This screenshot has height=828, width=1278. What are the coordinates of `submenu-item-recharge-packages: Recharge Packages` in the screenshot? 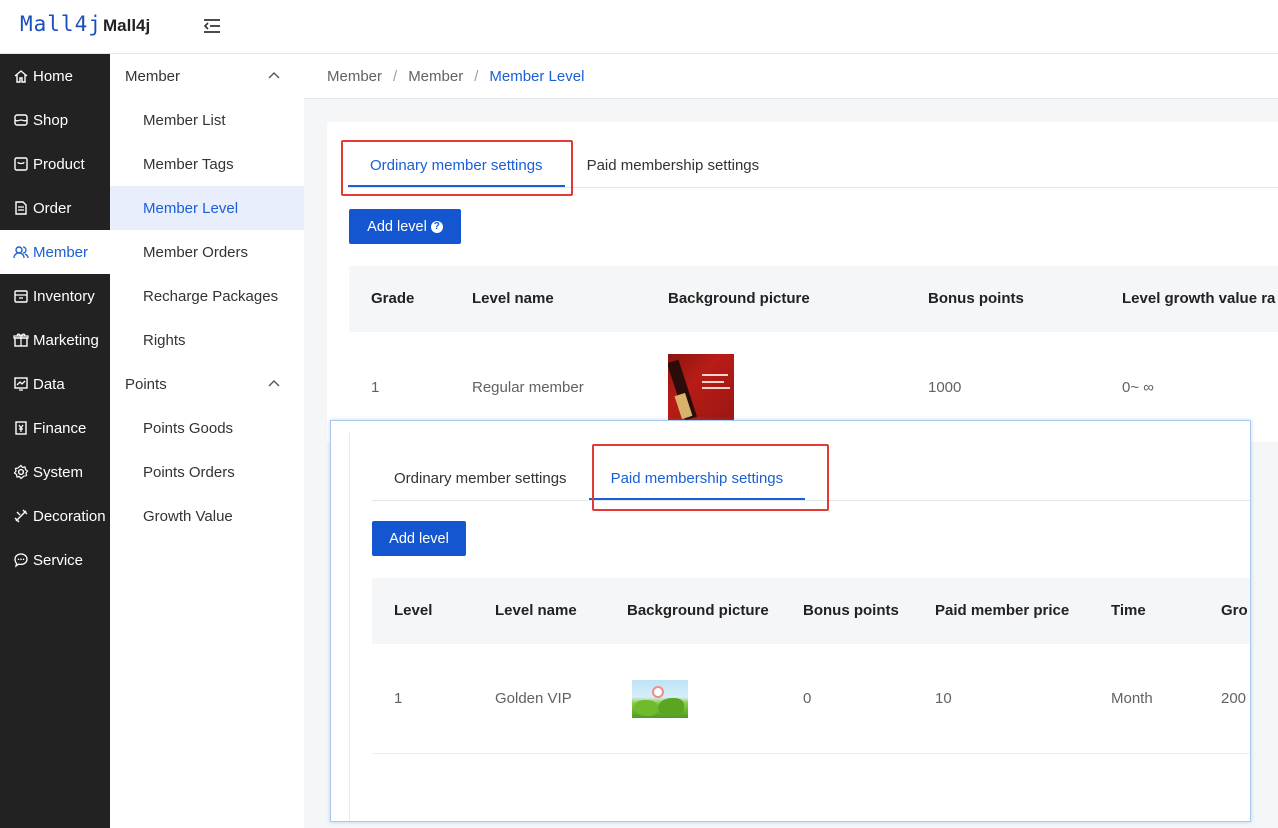 It's located at (207, 296).